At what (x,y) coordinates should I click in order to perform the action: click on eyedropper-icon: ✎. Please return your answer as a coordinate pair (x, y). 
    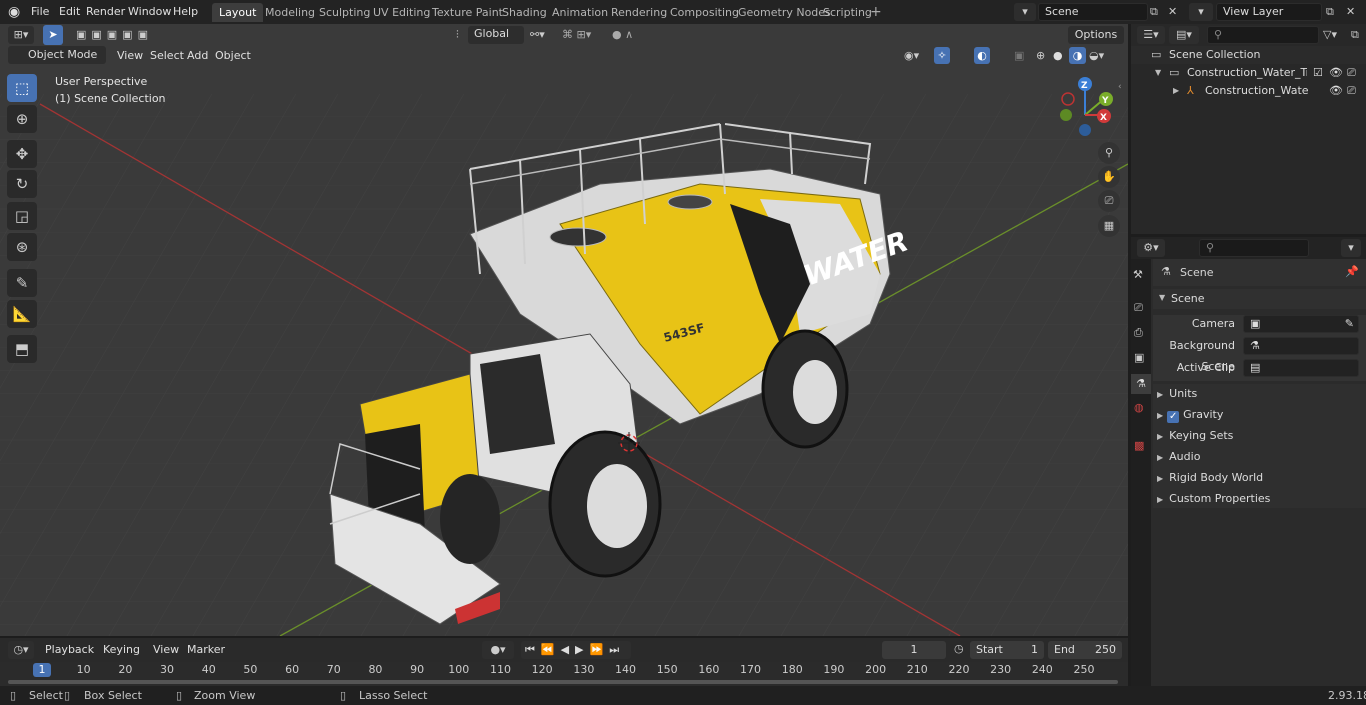
    Looking at the image, I should click on (1351, 324).